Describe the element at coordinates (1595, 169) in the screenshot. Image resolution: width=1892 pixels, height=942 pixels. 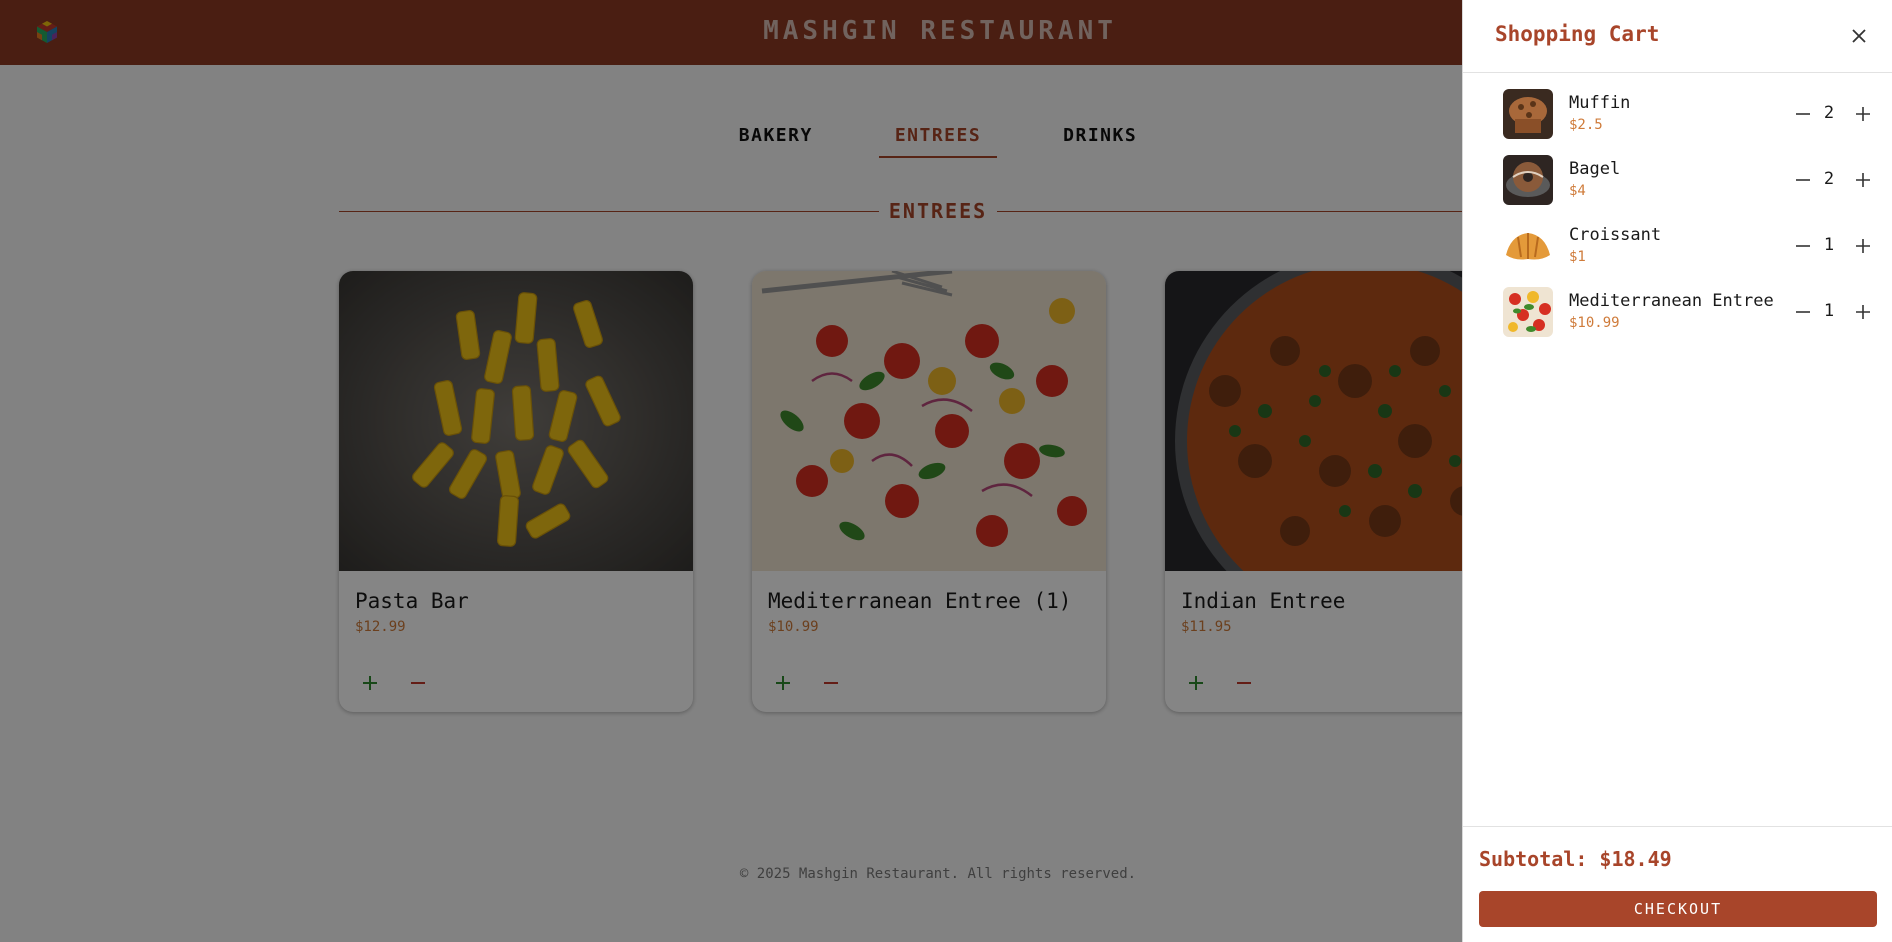
I see `cart-item-name: Bagel` at that location.